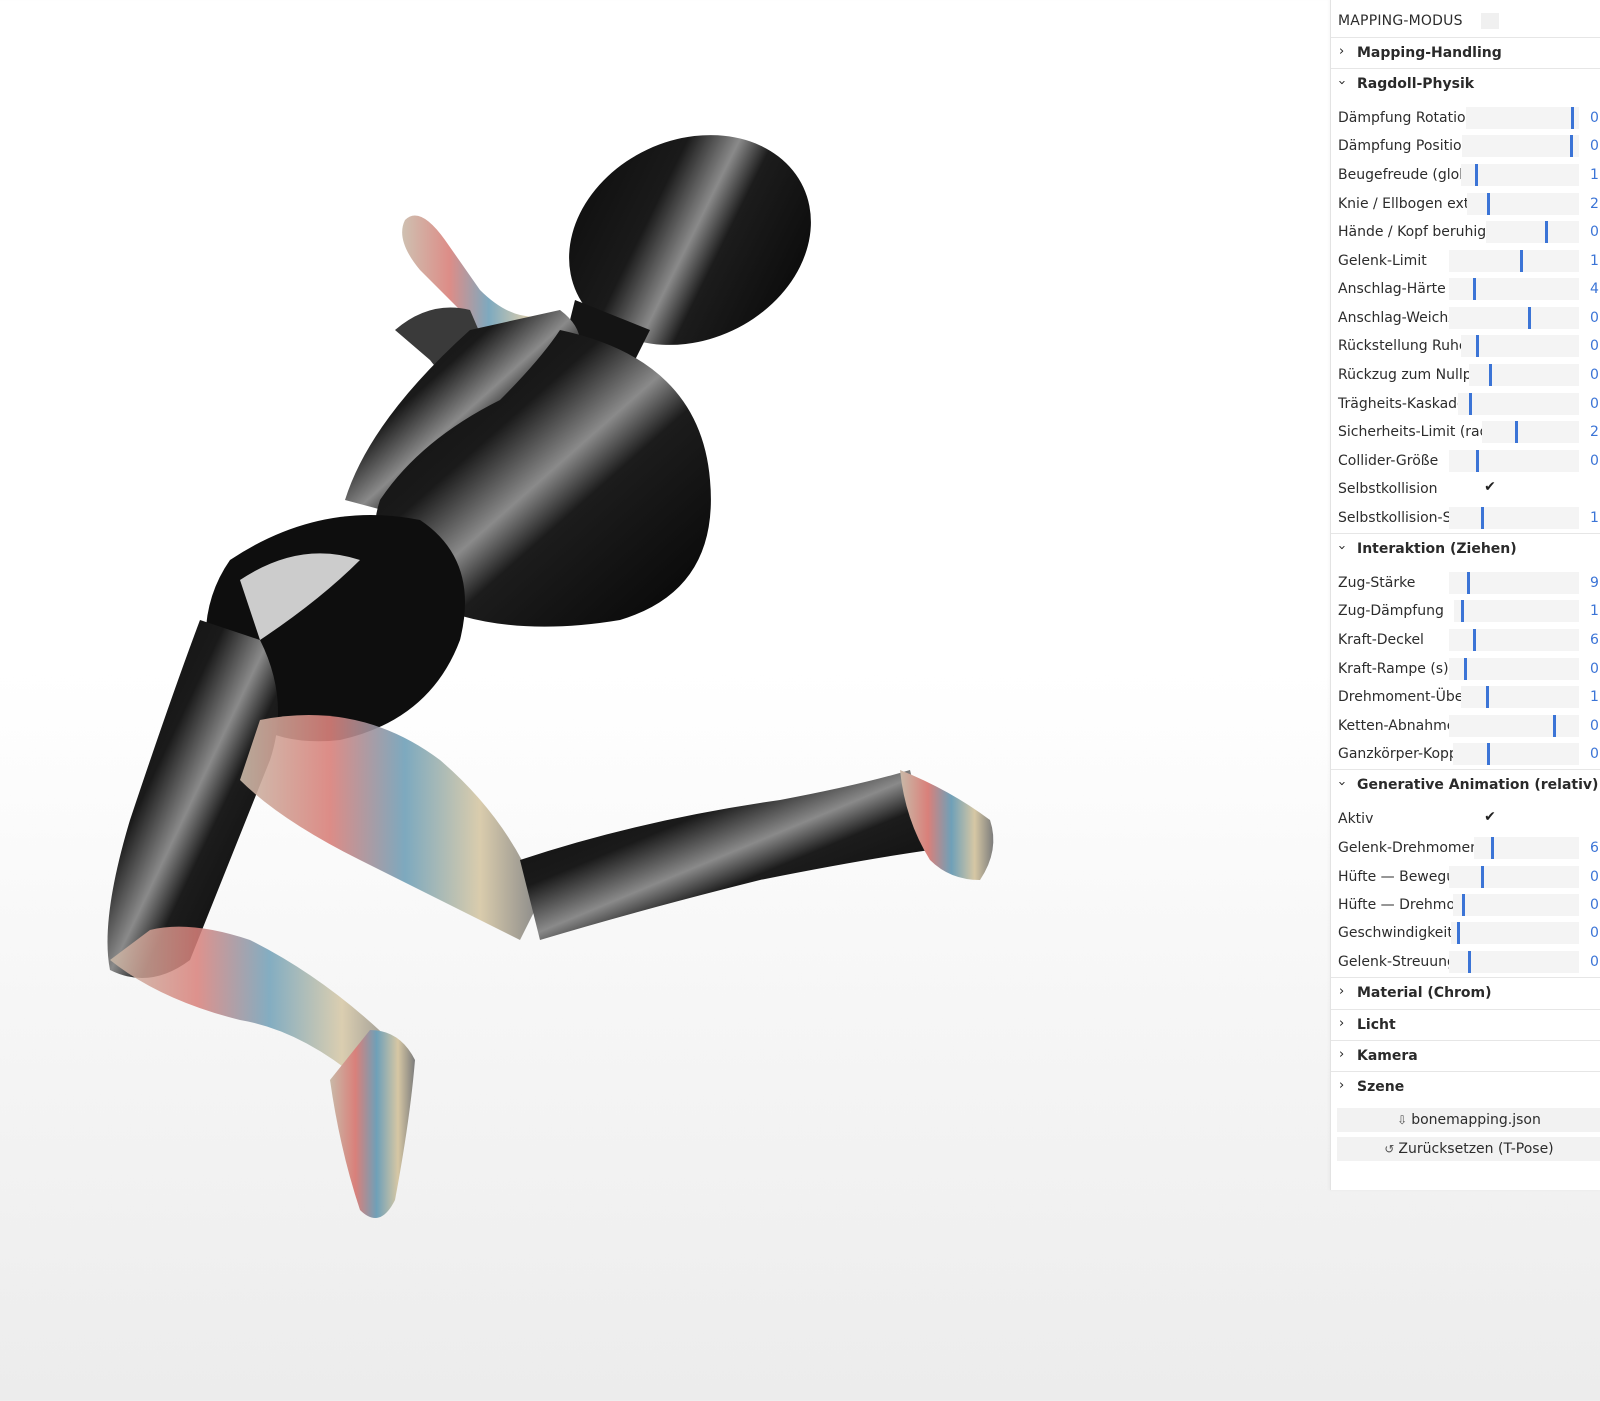 Image resolution: width=1600 pixels, height=1401 pixels. I want to click on mapping-mode-checkbox, so click(1490, 21).